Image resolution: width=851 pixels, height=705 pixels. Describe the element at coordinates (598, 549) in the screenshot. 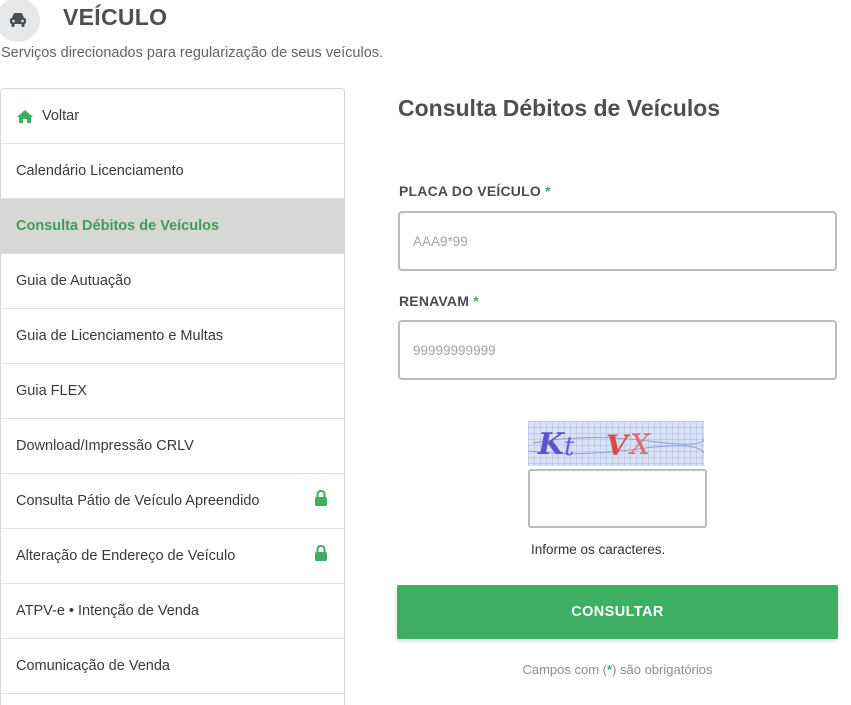

I see `captcha-hint: Informe os caracteres.` at that location.